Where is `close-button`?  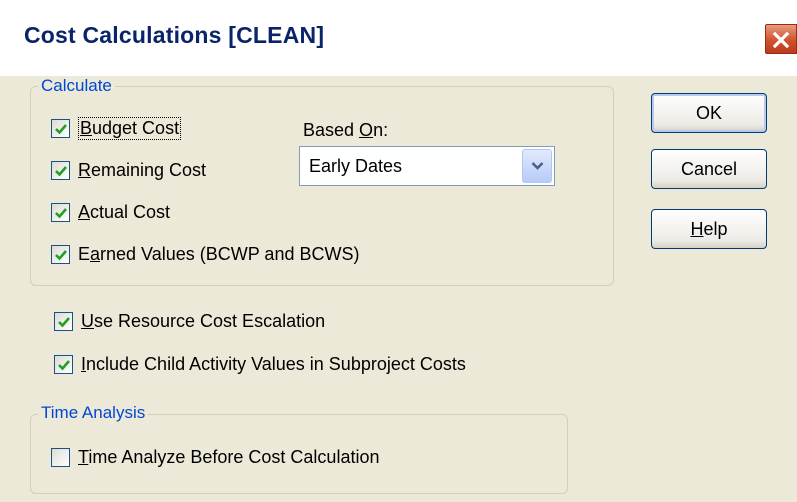
close-button is located at coordinates (780, 39).